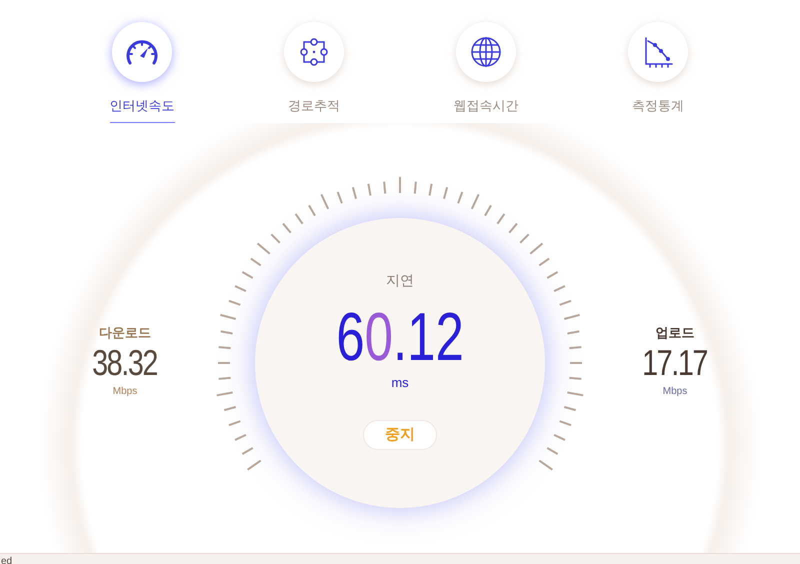  What do you see at coordinates (142, 72) in the screenshot?
I see `tab: 인터넷속도` at bounding box center [142, 72].